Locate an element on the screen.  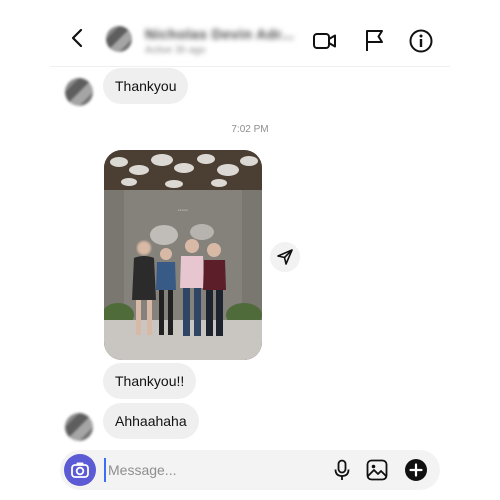
flag-icon is located at coordinates (375, 41).